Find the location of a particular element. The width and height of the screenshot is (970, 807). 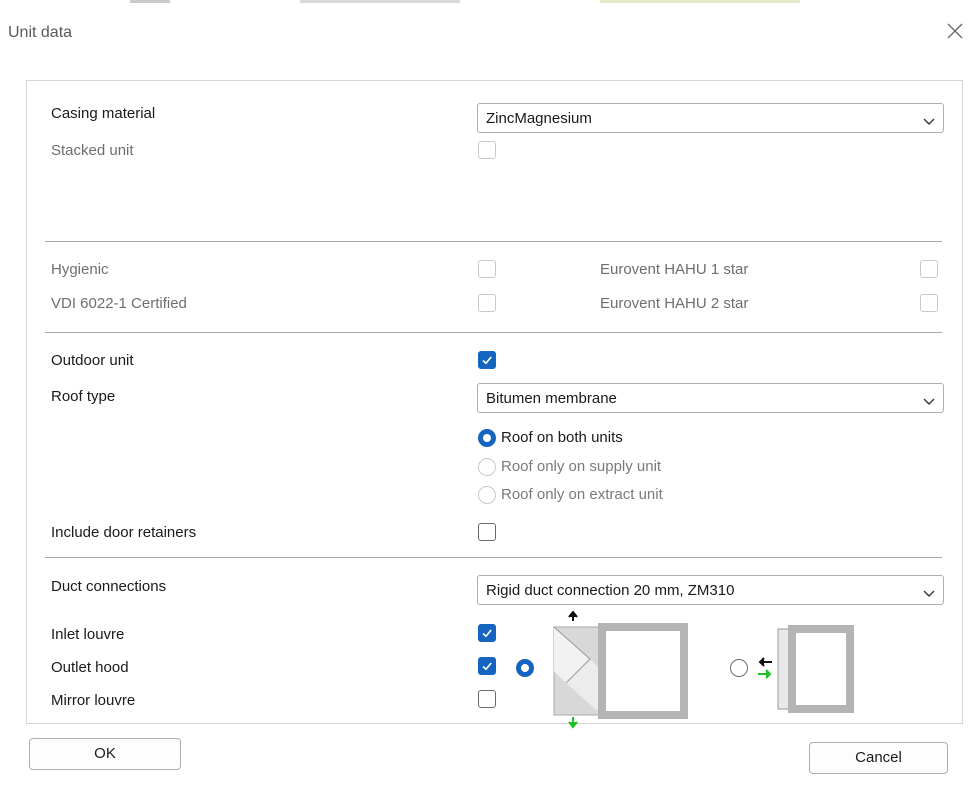

window-title: Unit data is located at coordinates (40, 32).